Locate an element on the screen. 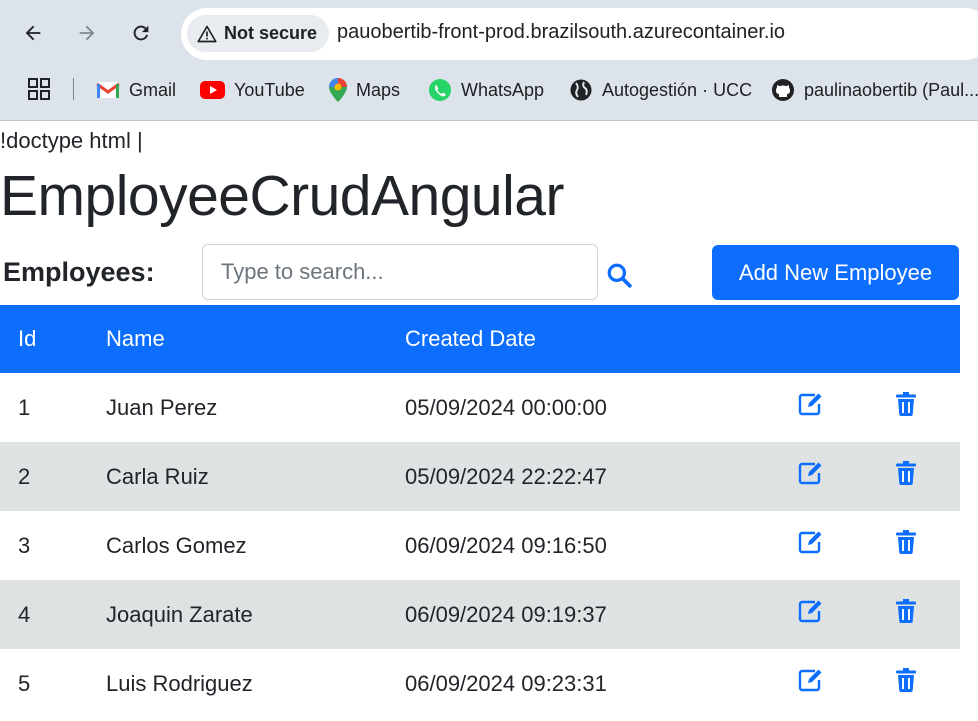 This screenshot has height=721, width=978. maps-icon is located at coordinates (338, 90).